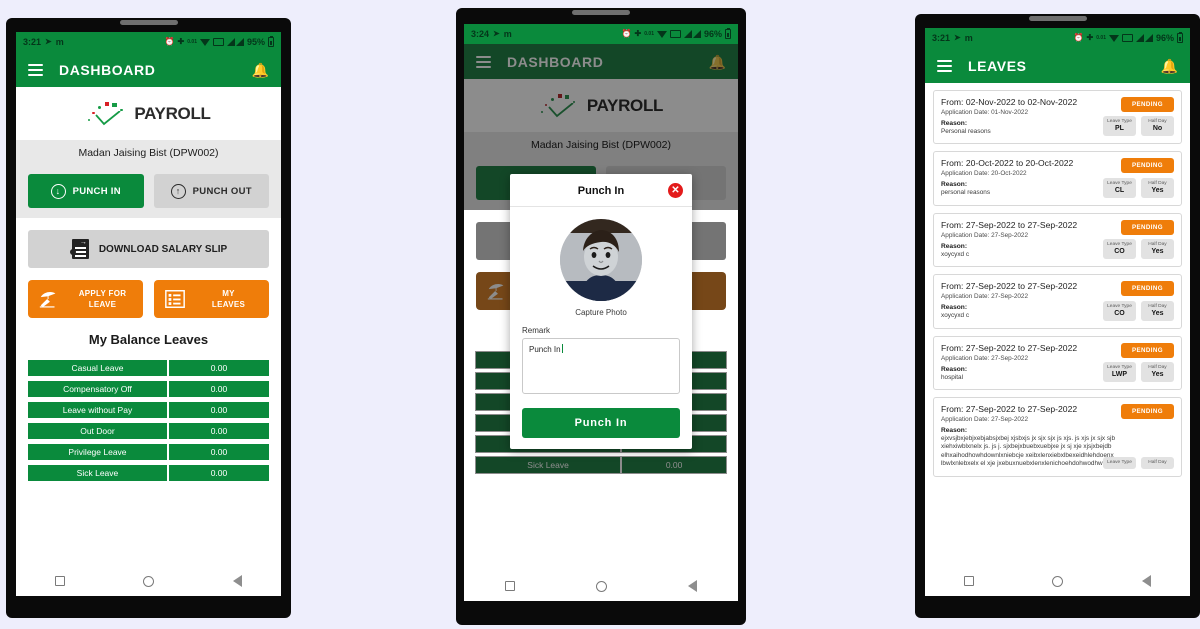  What do you see at coordinates (562, 348) in the screenshot?
I see `text-caret` at bounding box center [562, 348].